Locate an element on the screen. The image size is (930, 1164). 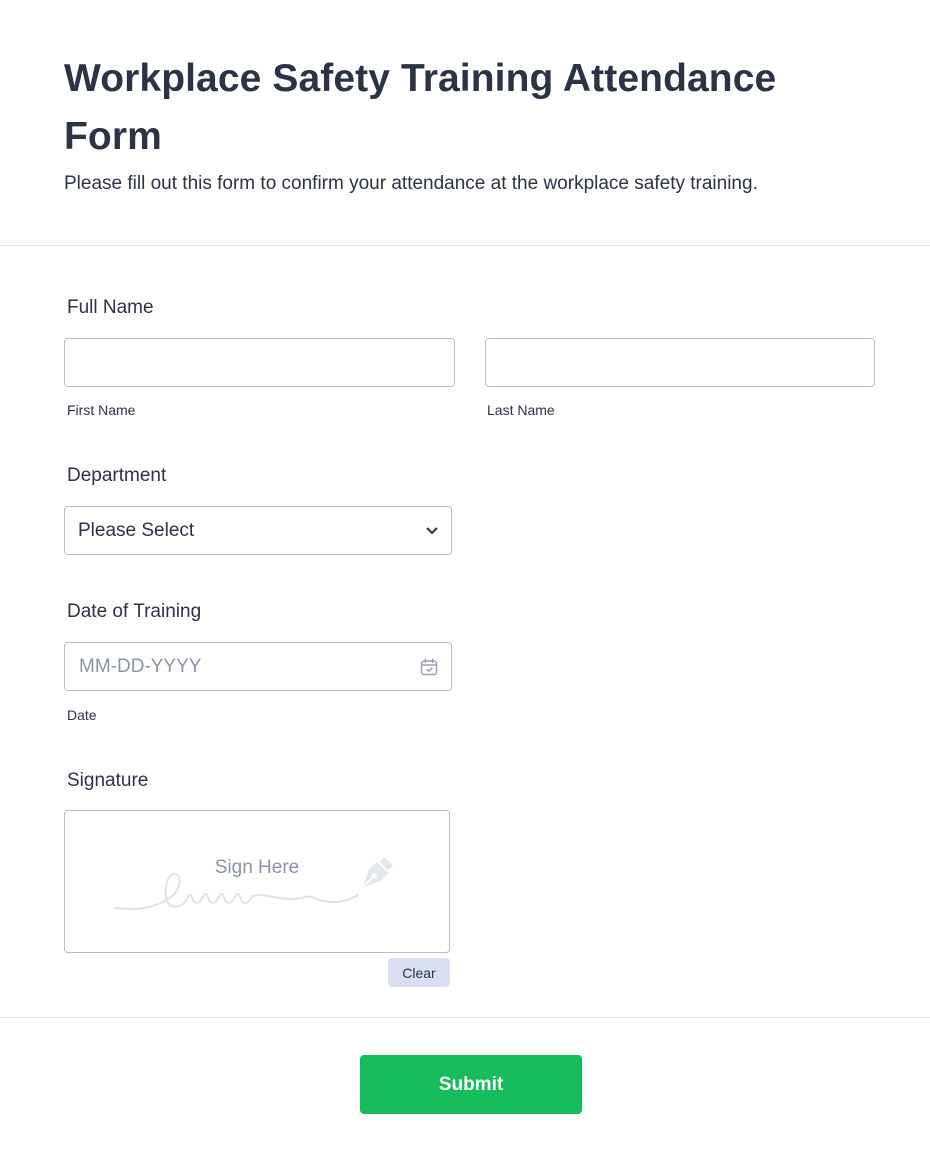
date-sublabel: Date is located at coordinates (82, 715).